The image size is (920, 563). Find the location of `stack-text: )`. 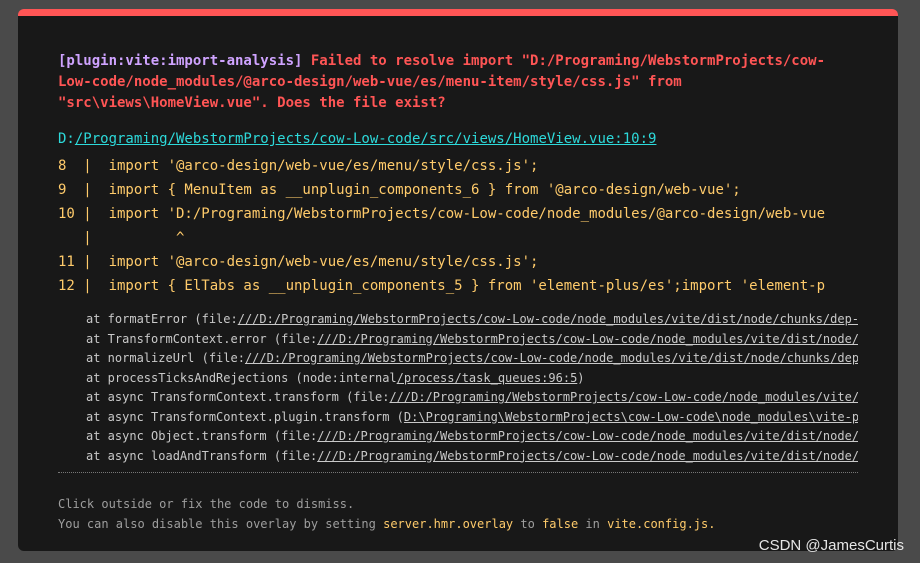

stack-text: ) is located at coordinates (581, 377).